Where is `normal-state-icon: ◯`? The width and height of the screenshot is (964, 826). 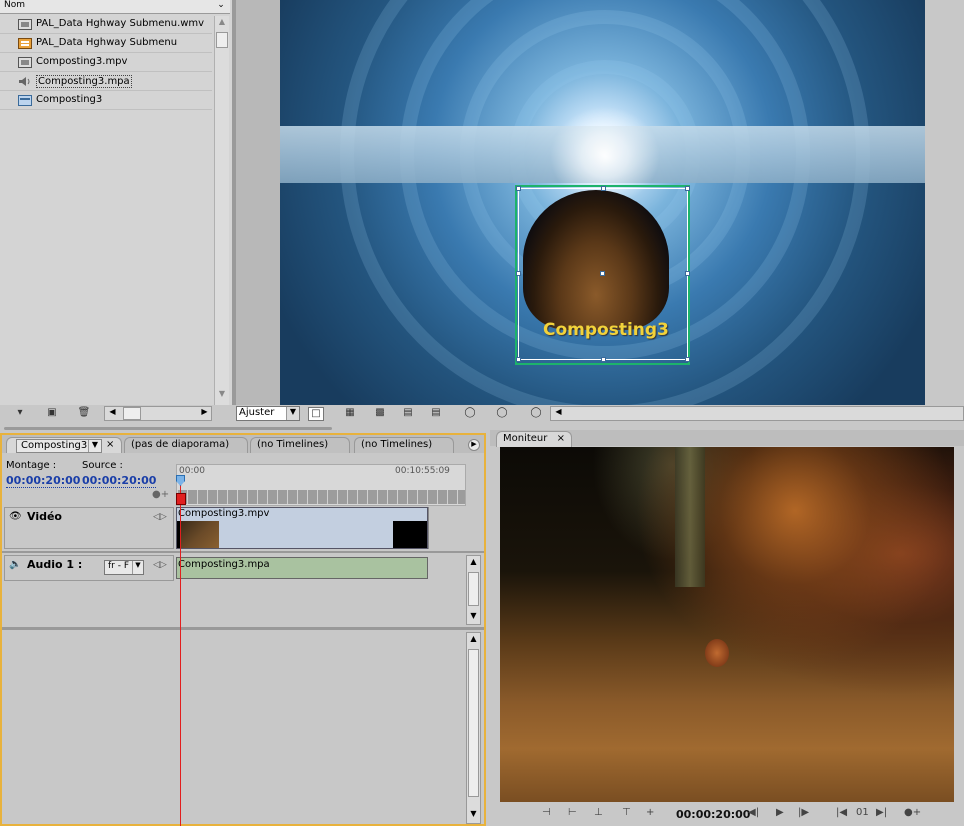 normal-state-icon: ◯ is located at coordinates (502, 414).